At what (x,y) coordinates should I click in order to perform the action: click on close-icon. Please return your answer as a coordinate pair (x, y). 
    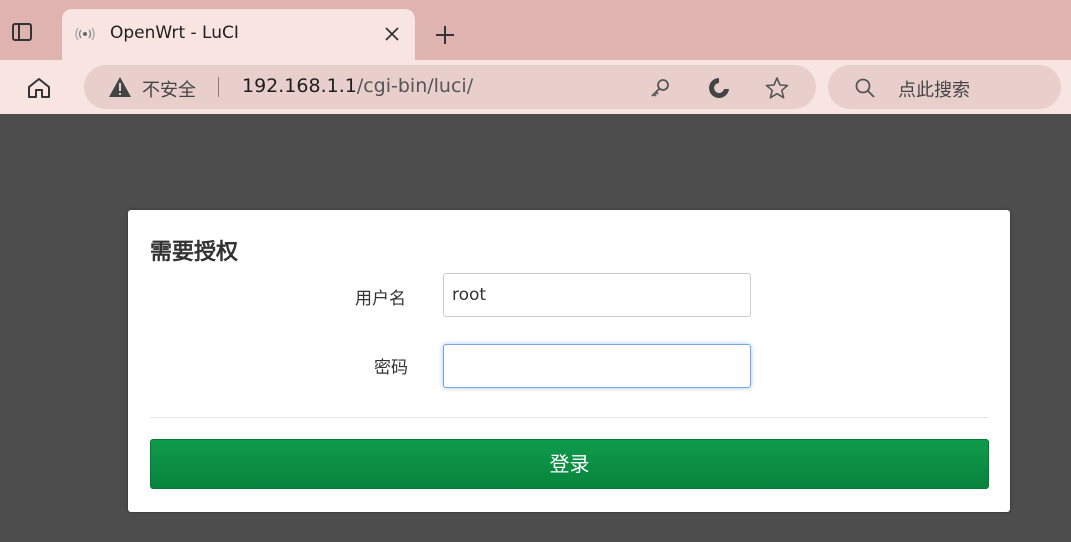
    Looking at the image, I should click on (392, 34).